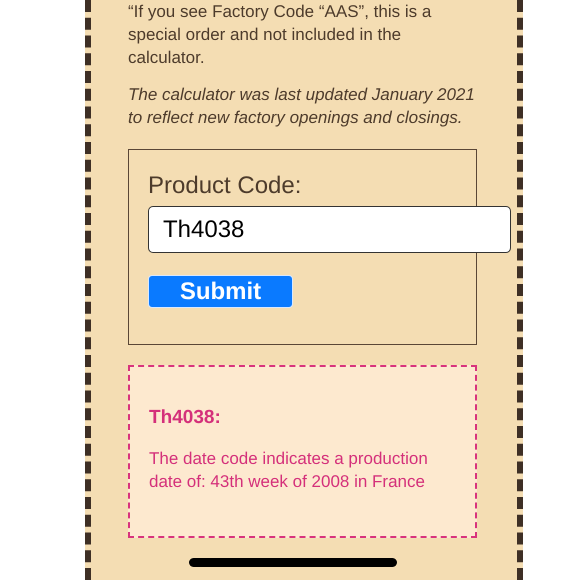  Describe the element at coordinates (302, 106) in the screenshot. I see `info-paragraph: The calculator was last updated January 2021 to reflect new factory openings and closings.` at that location.